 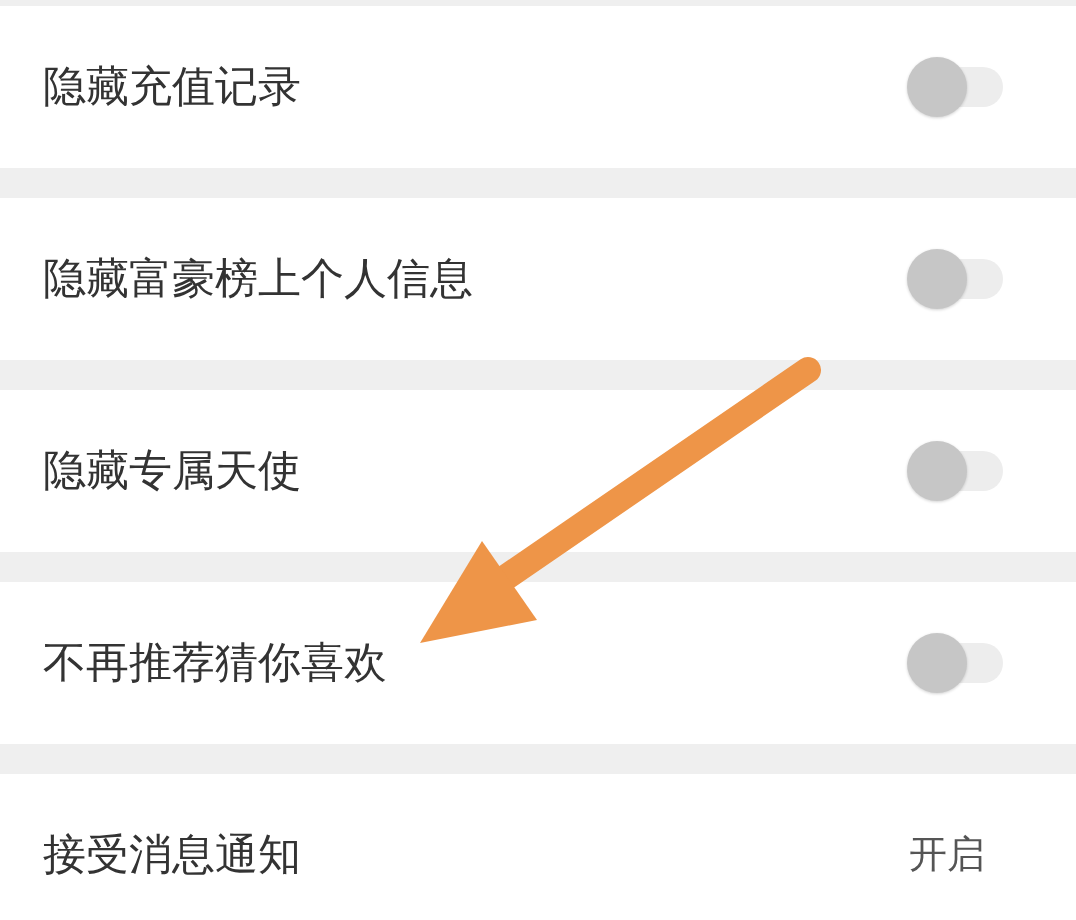 I want to click on setting-label: 隐藏富豪榜上个人信息, so click(x=258, y=279).